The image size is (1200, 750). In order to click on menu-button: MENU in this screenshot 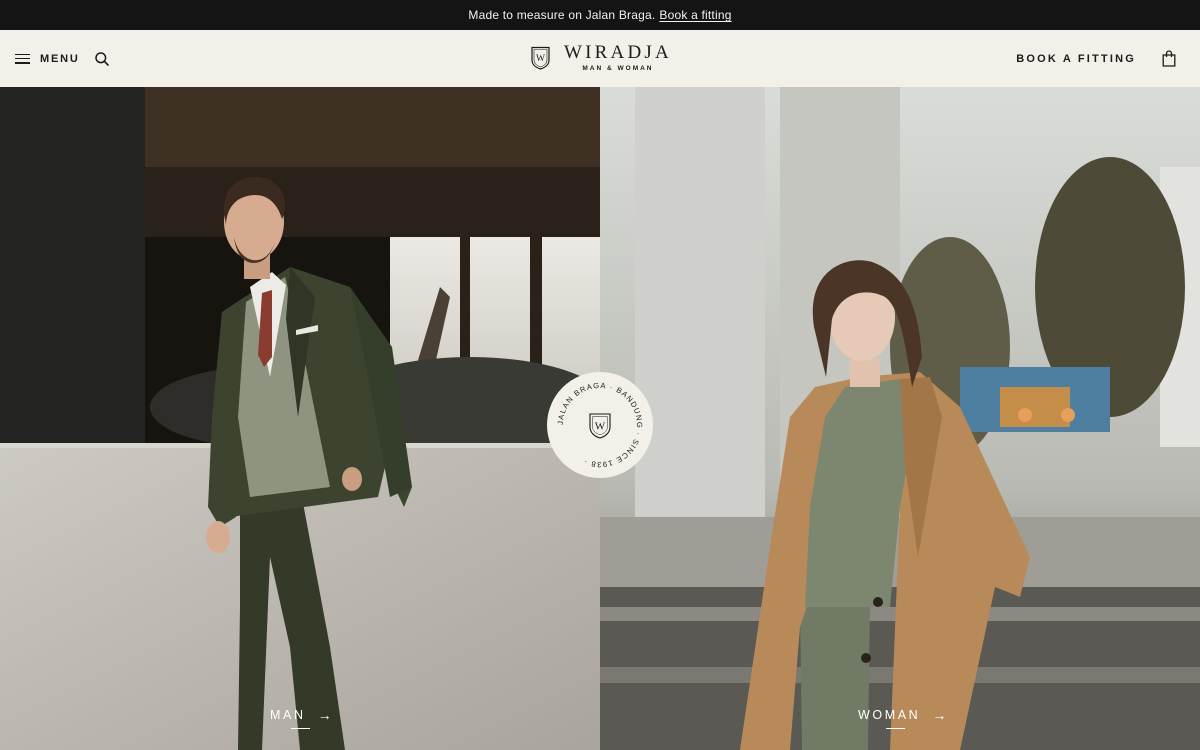, I will do `click(47, 58)`.